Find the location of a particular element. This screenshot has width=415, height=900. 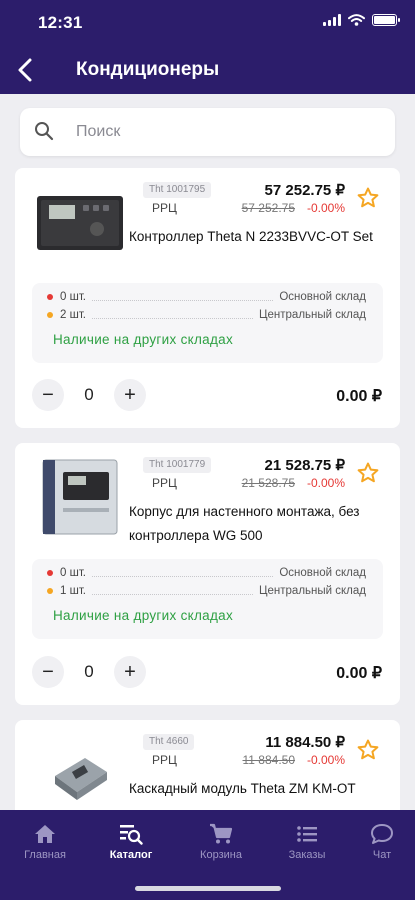

stock-qty: 2 шт. is located at coordinates (73, 315).